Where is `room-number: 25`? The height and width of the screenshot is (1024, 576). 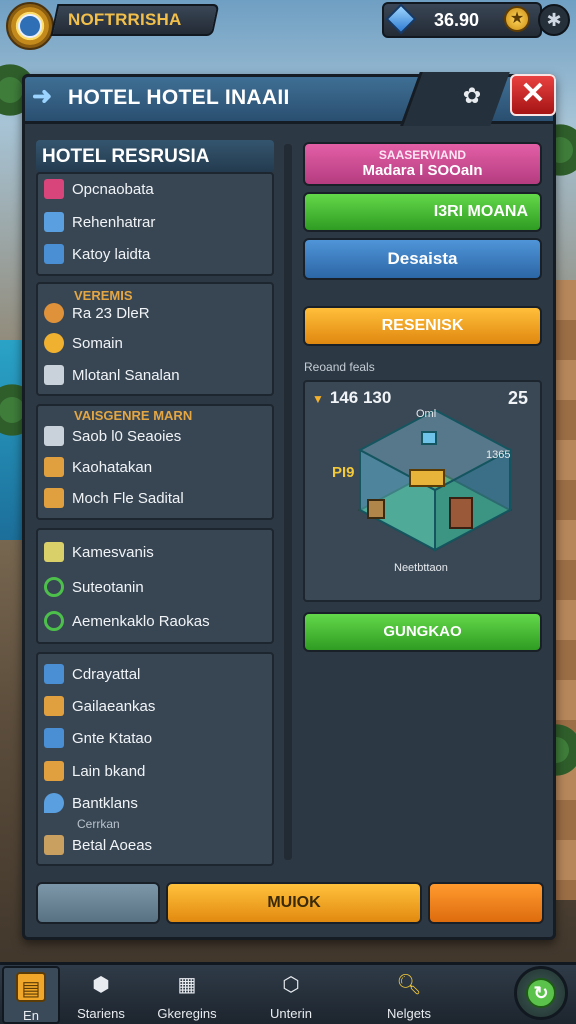
room-number: 25 is located at coordinates (518, 398).